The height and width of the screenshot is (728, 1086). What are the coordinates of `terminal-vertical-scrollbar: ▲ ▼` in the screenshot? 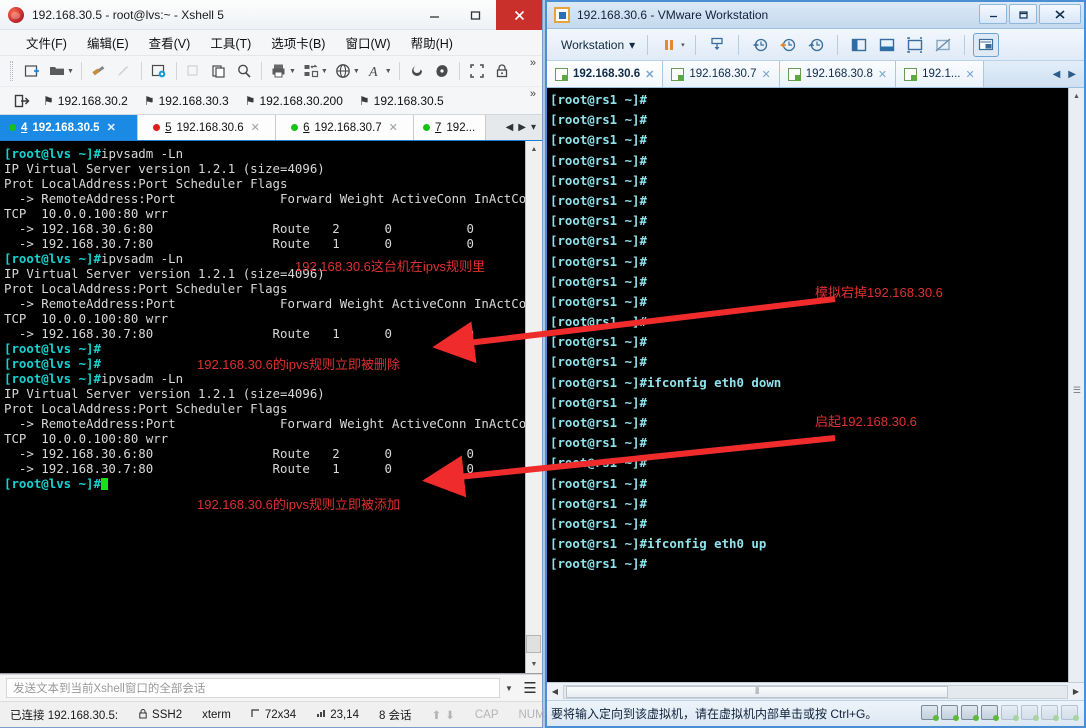 It's located at (533, 407).